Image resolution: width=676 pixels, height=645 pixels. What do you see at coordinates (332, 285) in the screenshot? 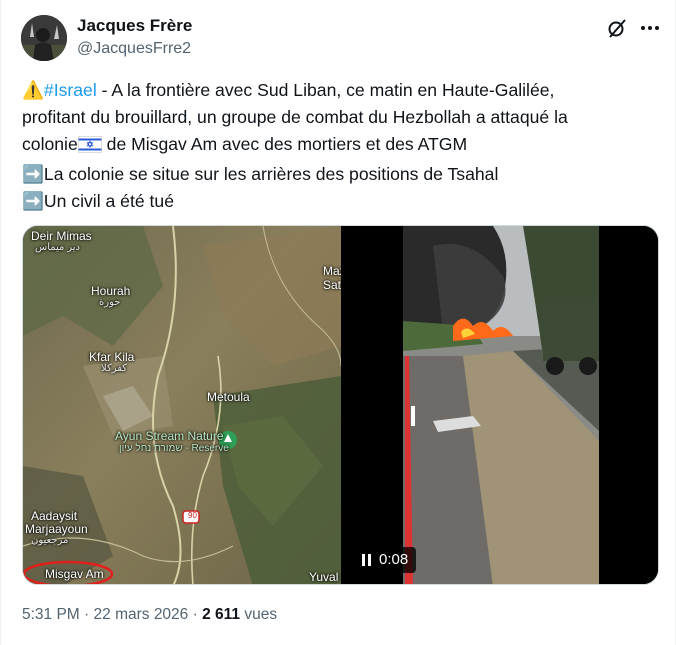
I see `map-label-sat: Sat` at bounding box center [332, 285].